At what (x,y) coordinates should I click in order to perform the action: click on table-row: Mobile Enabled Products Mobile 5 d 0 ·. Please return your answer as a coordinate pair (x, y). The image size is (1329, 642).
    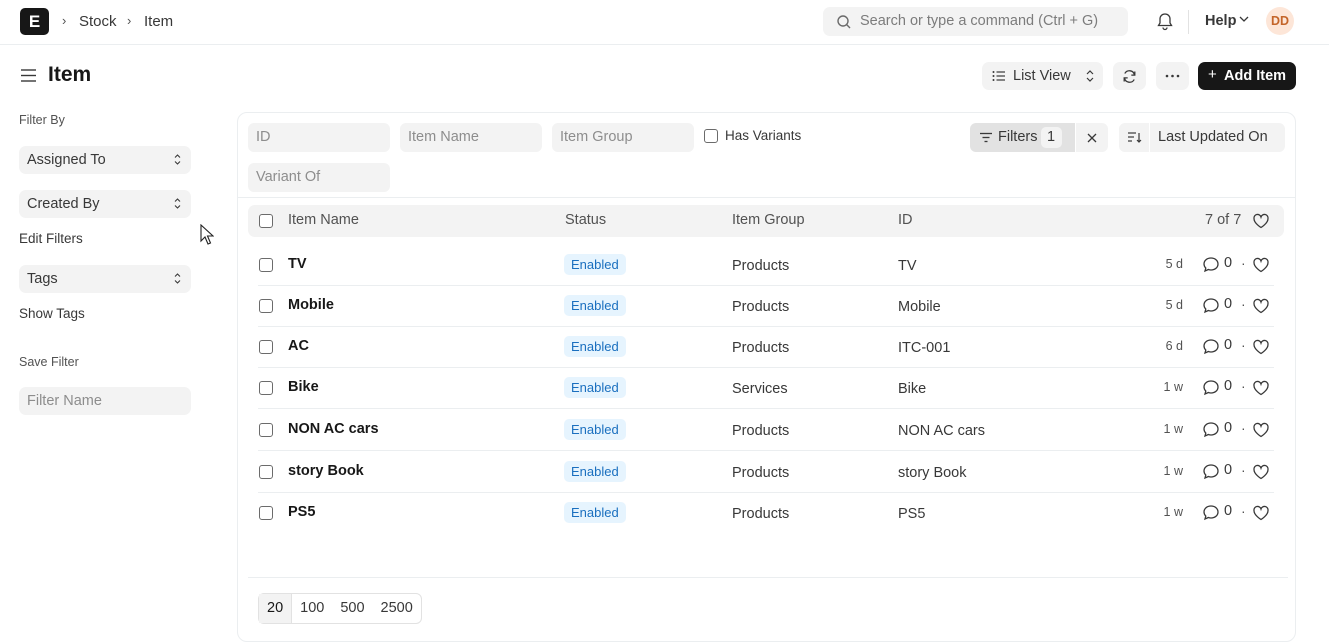
    Looking at the image, I should click on (766, 306).